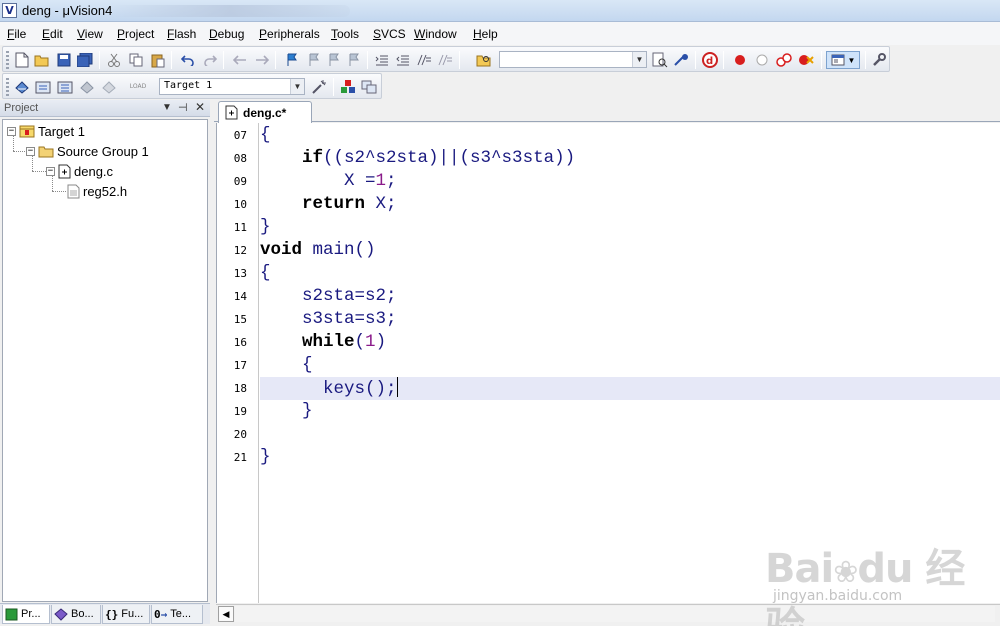 The height and width of the screenshot is (626, 1000). What do you see at coordinates (114, 60) in the screenshot?
I see `cut-icon` at bounding box center [114, 60].